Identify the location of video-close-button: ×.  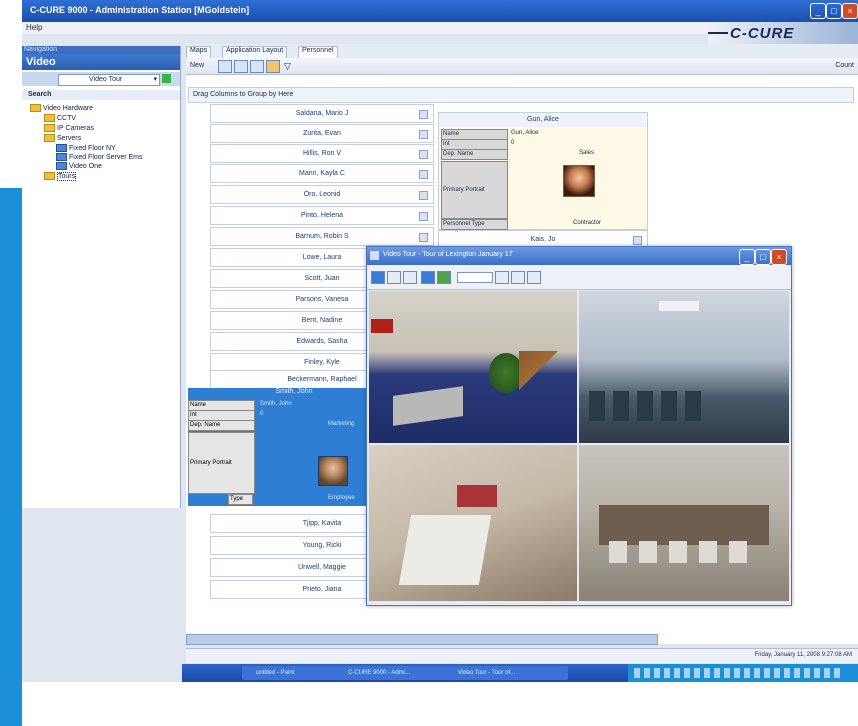
(779, 257).